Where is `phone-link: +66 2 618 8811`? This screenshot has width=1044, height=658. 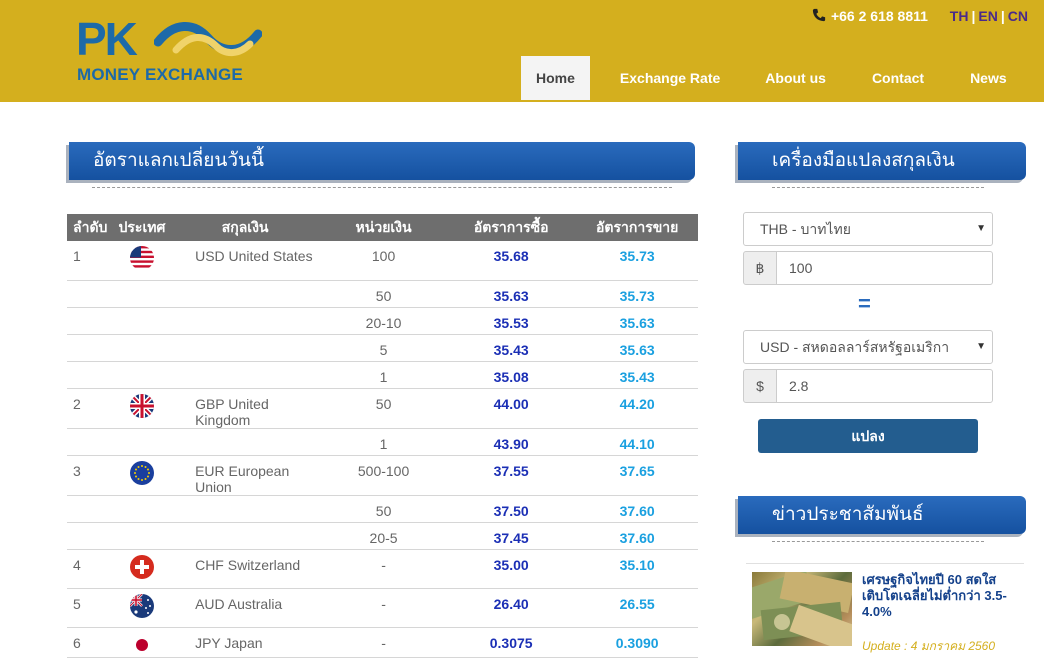 phone-link: +66 2 618 8811 is located at coordinates (872, 16).